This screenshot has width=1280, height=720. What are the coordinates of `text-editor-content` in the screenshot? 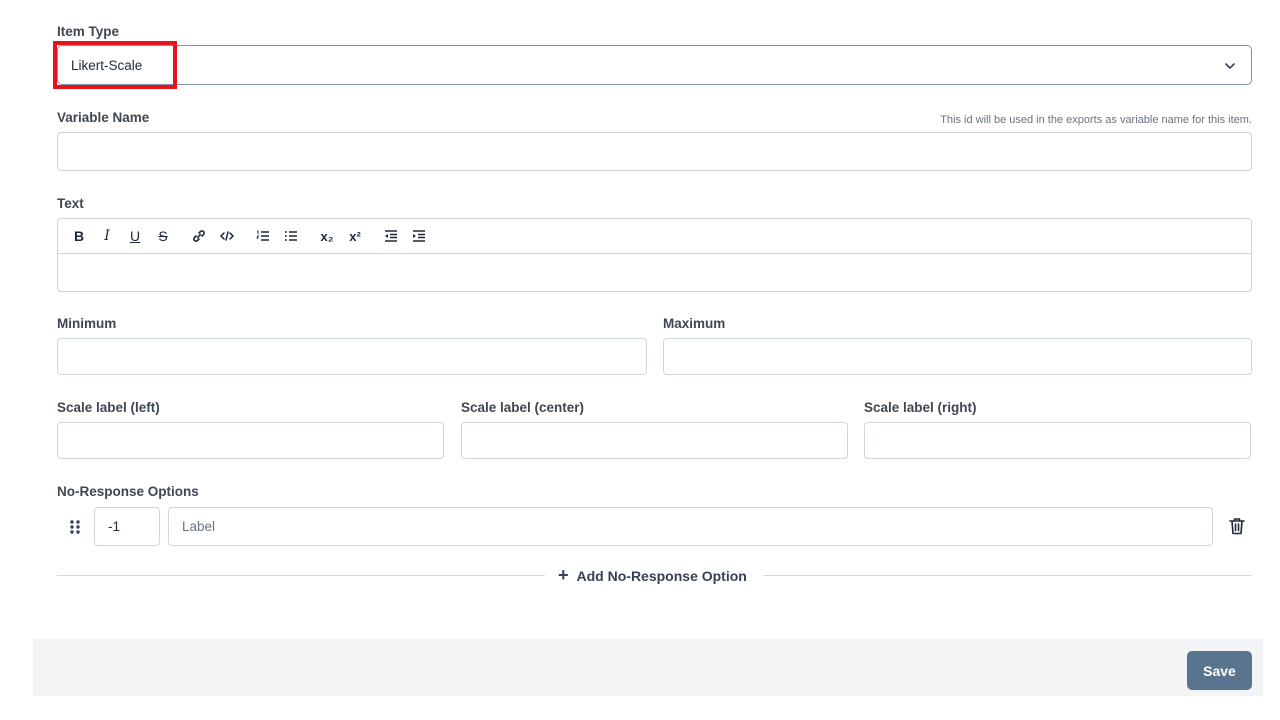 It's located at (654, 273).